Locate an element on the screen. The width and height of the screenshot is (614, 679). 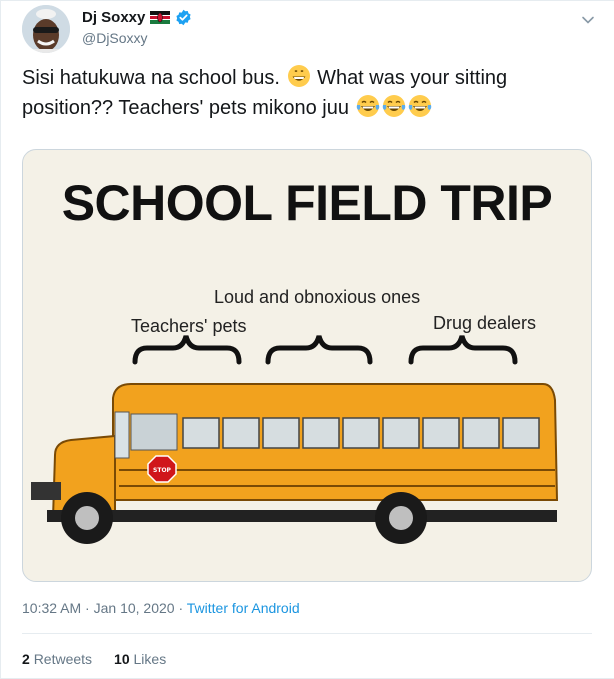
grinning-face-icon is located at coordinates (299, 76).